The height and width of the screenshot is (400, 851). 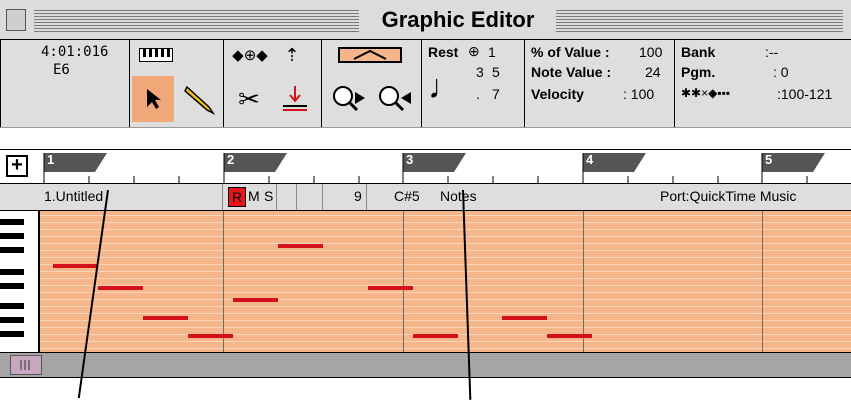 What do you see at coordinates (590, 159) in the screenshot?
I see `bar-4-label: 4` at bounding box center [590, 159].